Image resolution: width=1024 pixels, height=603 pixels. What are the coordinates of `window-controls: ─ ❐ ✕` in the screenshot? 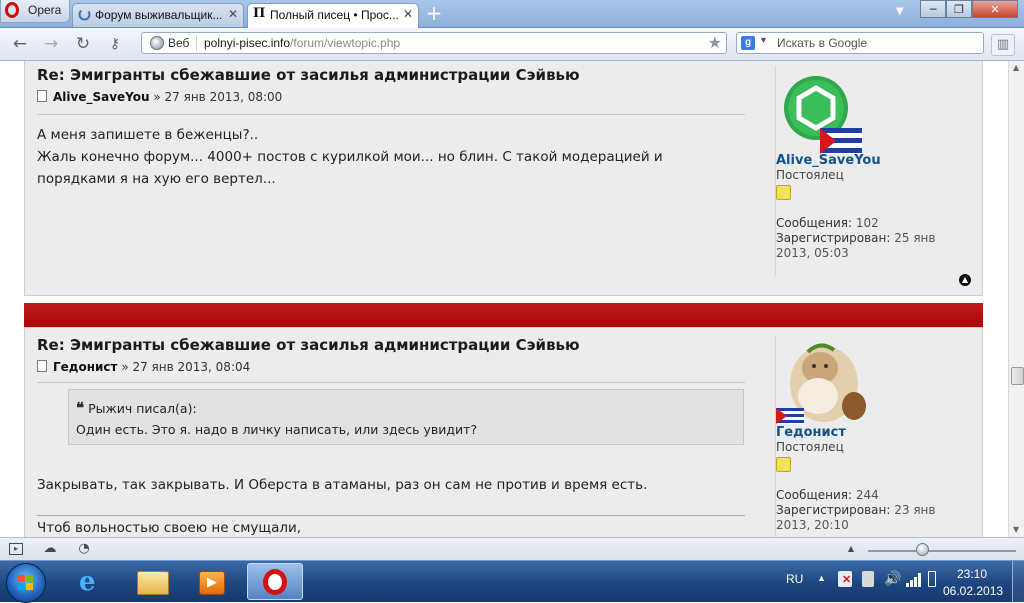 It's located at (958, 10).